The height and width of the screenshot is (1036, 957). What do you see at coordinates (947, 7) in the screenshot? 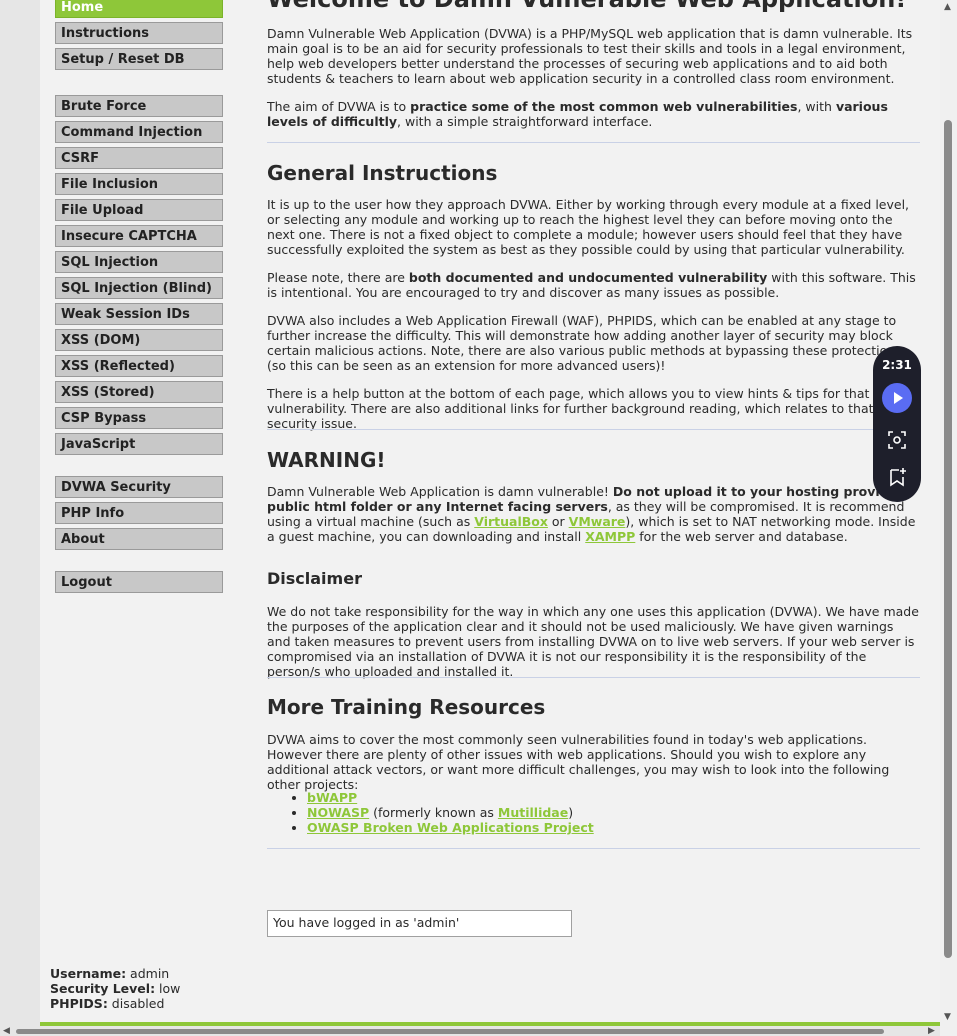
I see `scroll-up-icon: ▲` at bounding box center [947, 7].